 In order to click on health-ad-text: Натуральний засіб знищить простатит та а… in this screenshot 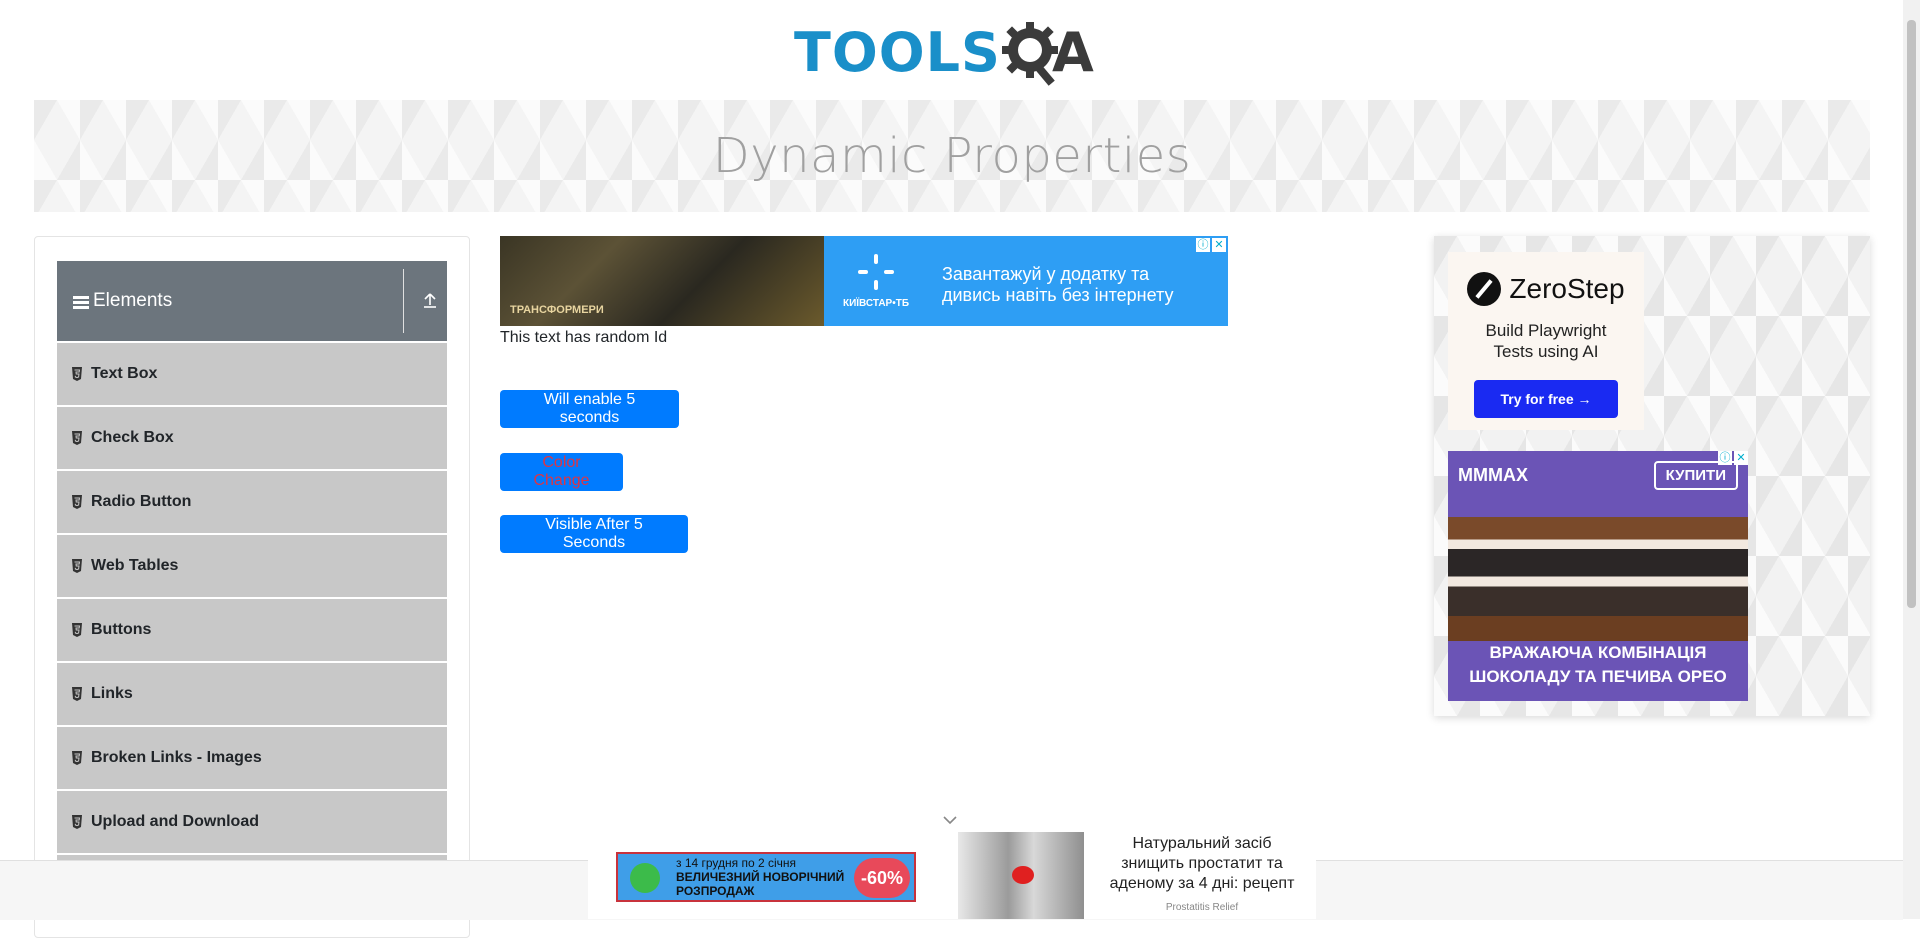, I will do `click(1202, 876)`.